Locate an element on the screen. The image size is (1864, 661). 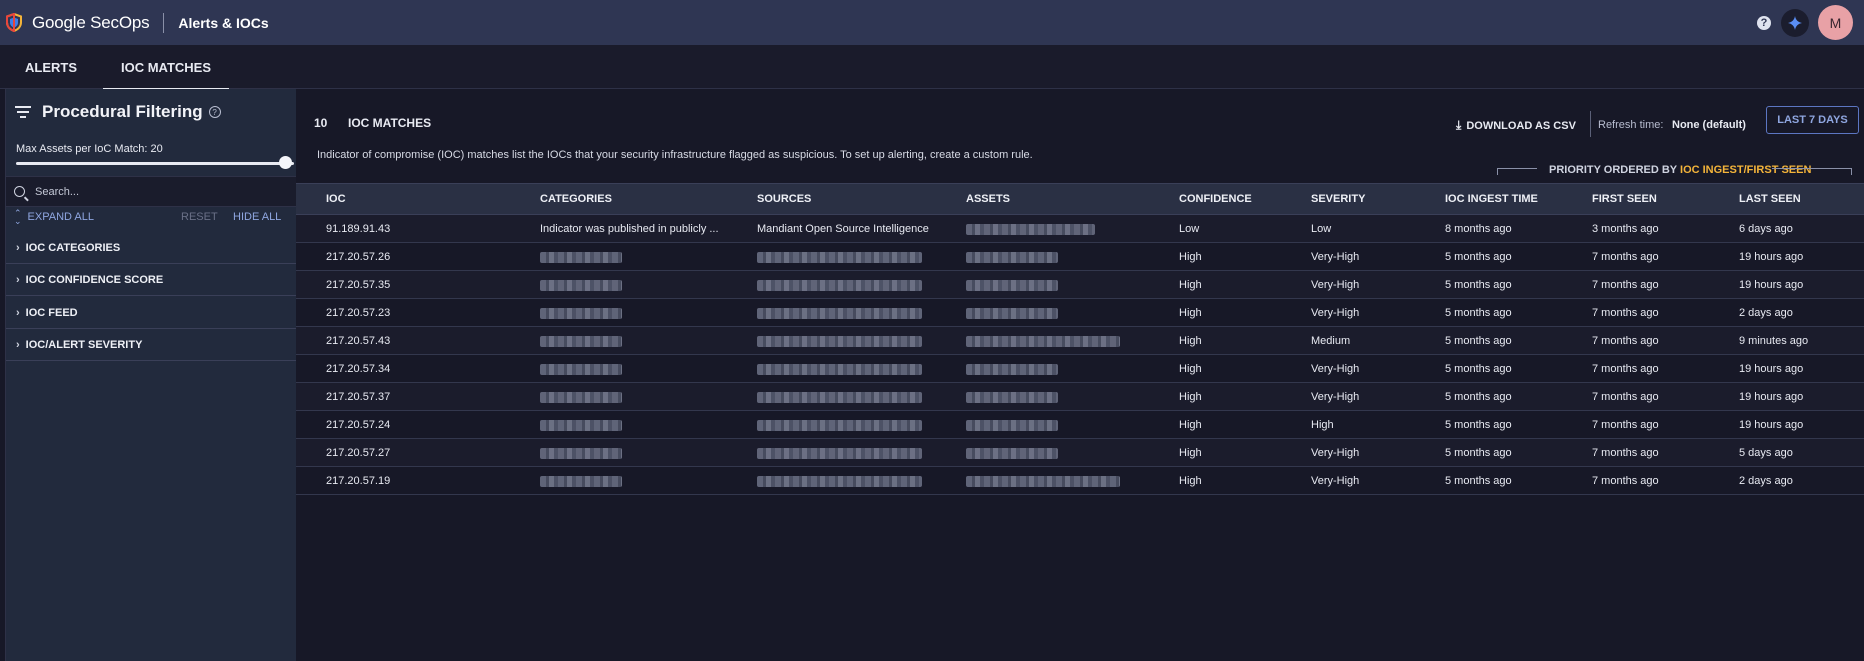
brand-name: Google SecOps is located at coordinates (91, 23).